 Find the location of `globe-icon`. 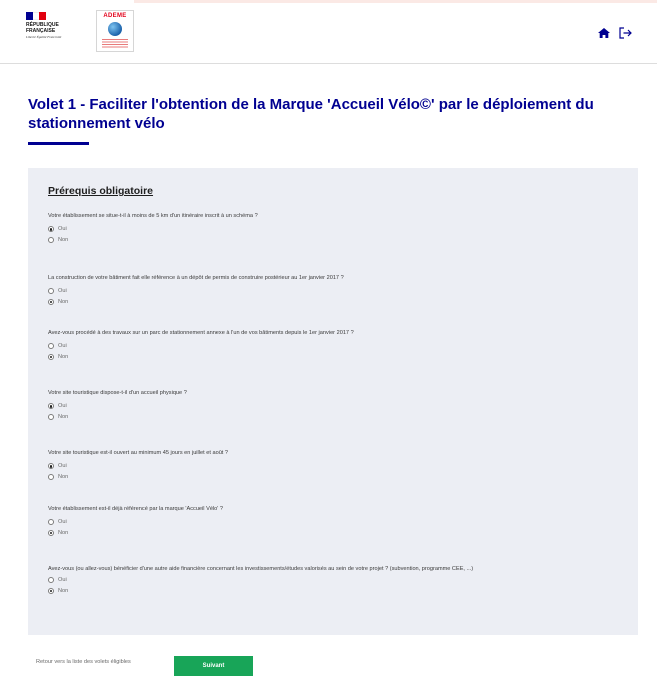

globe-icon is located at coordinates (115, 29).